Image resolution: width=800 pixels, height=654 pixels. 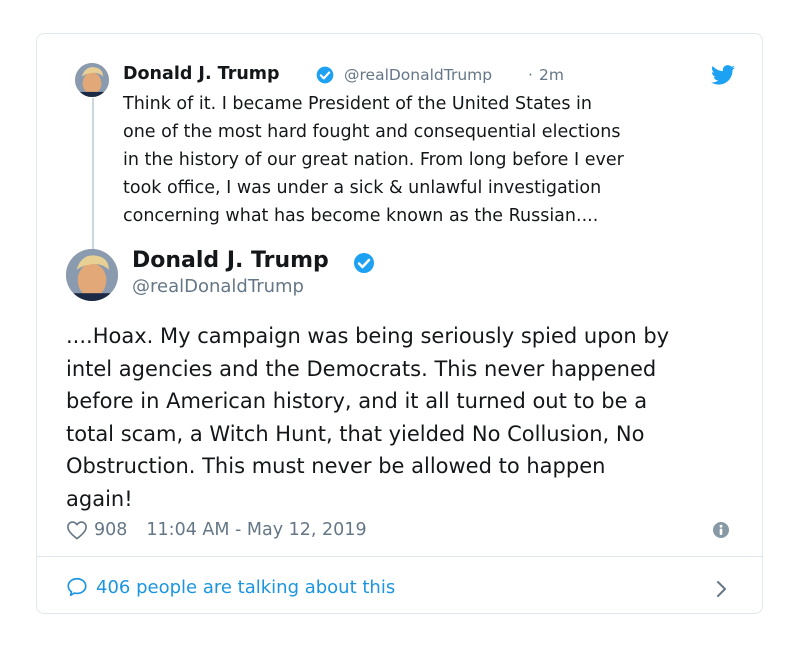 What do you see at coordinates (110, 530) in the screenshot?
I see `like-count: 908` at bounding box center [110, 530].